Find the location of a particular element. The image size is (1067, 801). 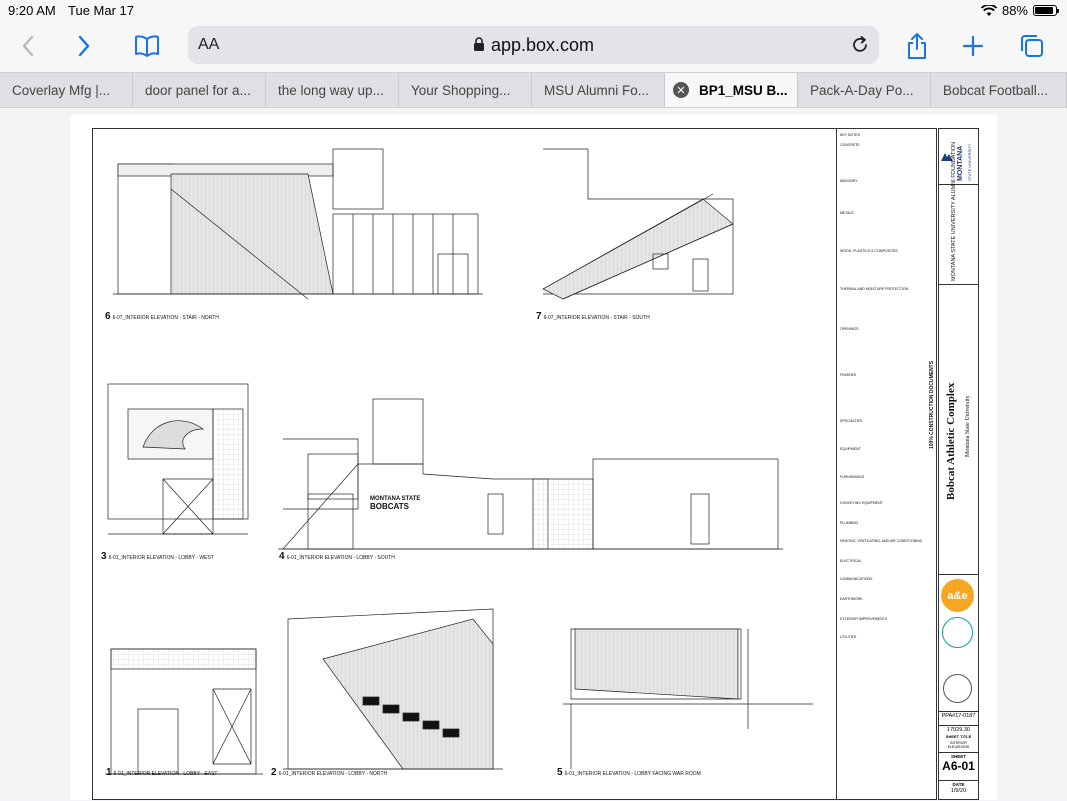

reload-icon is located at coordinates (860, 45).